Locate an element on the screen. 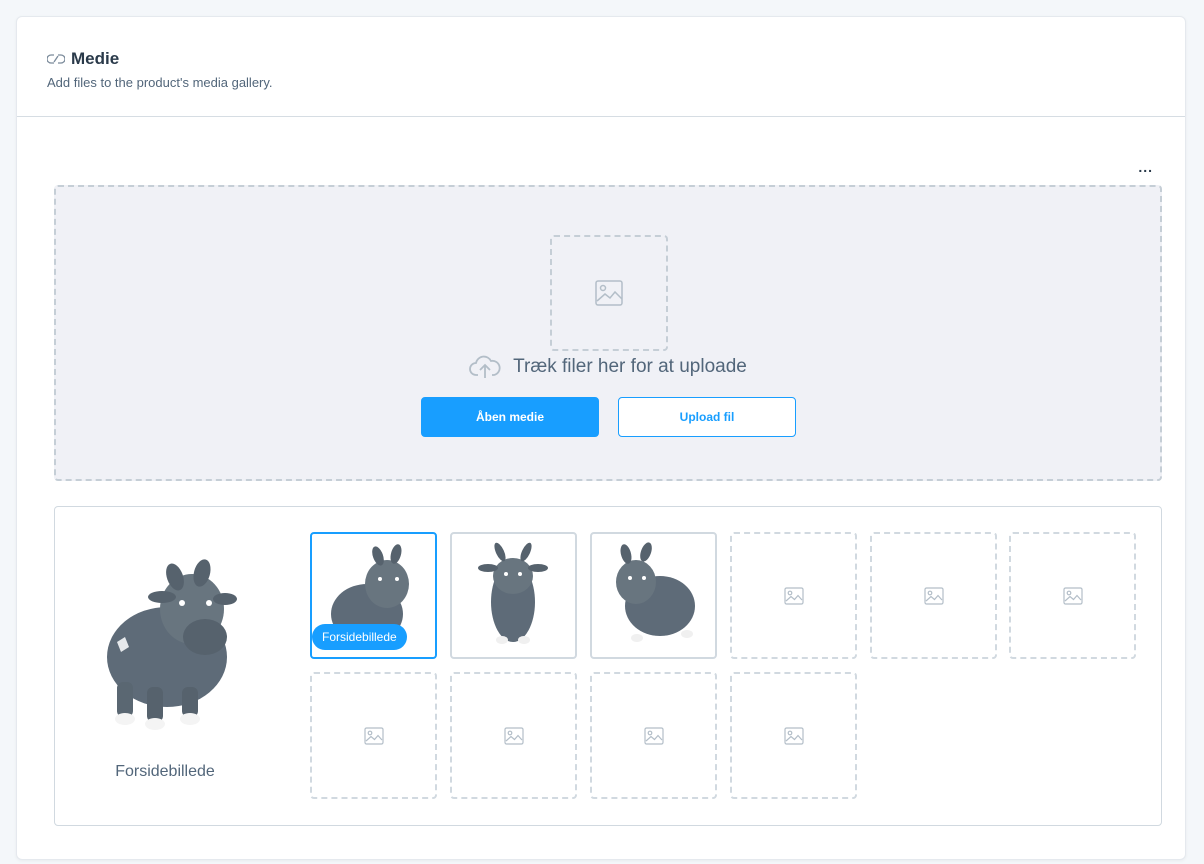  link-icon is located at coordinates (56, 59).